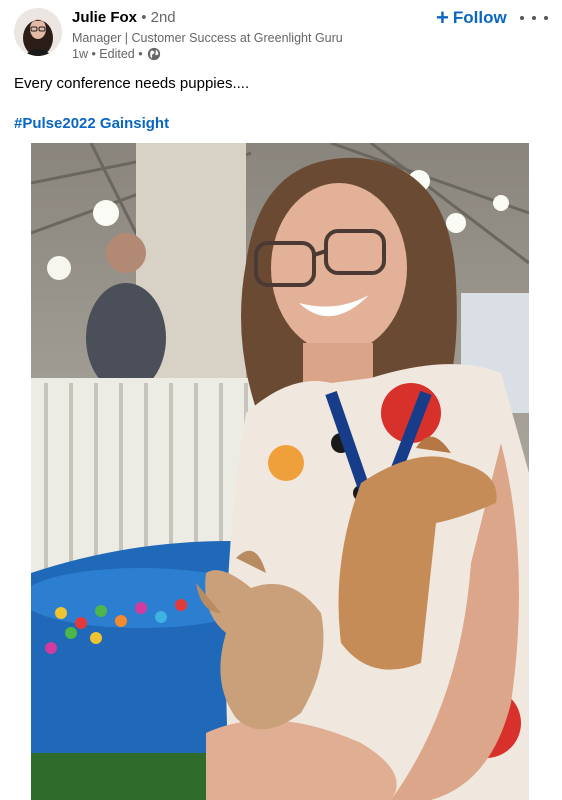 This screenshot has height=800, width=562. I want to click on follow-label: Follow, so click(479, 17).